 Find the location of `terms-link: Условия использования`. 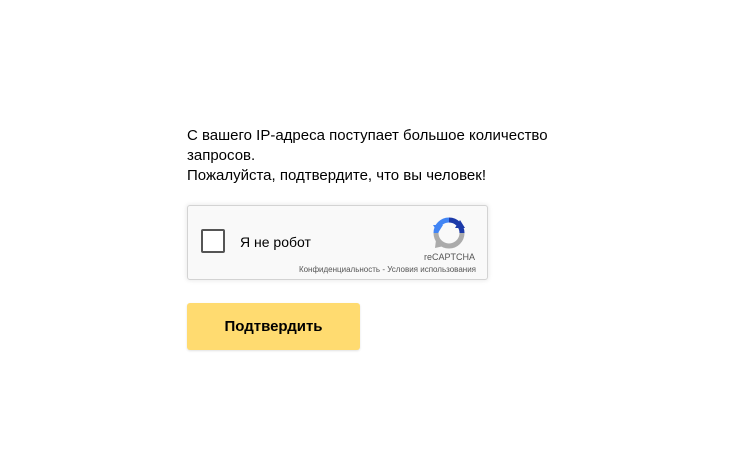

terms-link: Условия использования is located at coordinates (431, 269).